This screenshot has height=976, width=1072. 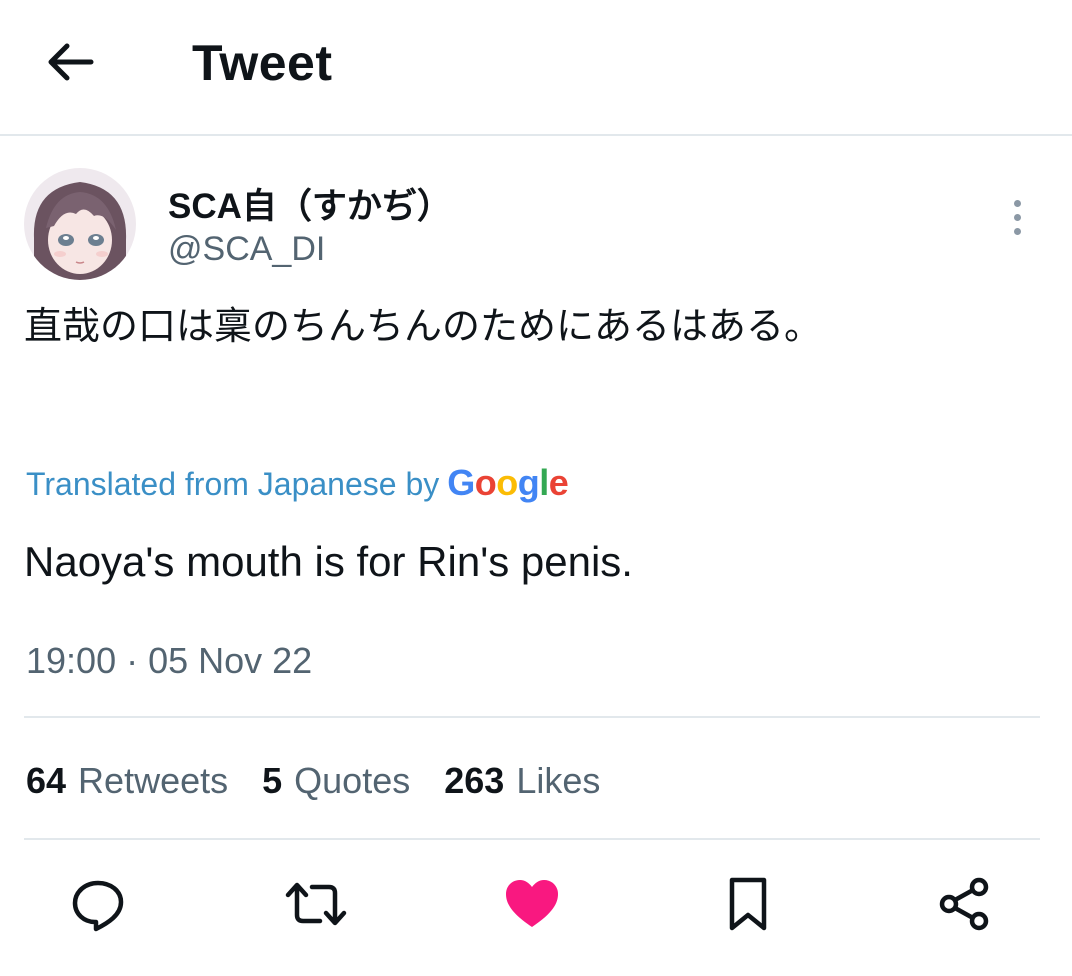 I want to click on retweets-stat: 64 Retweets, so click(x=127, y=781).